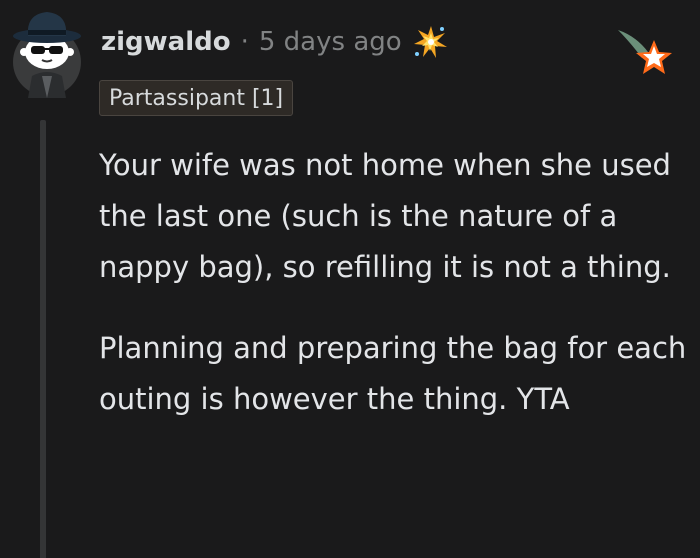  I want to click on comment-header: zigwaldo · 5 days ago, so click(275, 42).